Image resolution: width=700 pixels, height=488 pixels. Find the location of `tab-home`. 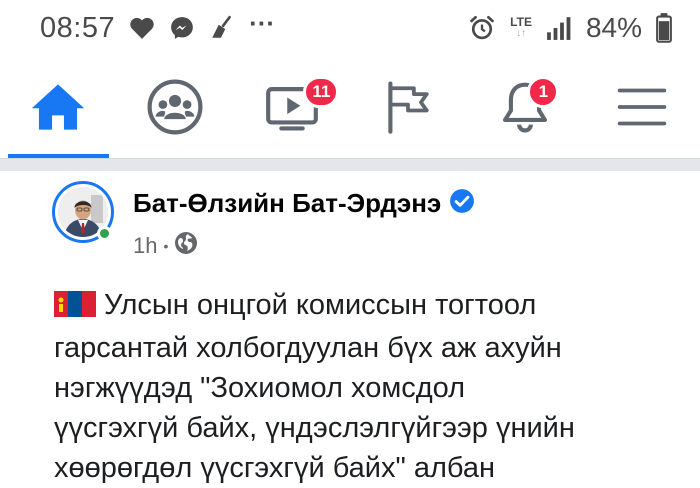

tab-home is located at coordinates (58, 109).